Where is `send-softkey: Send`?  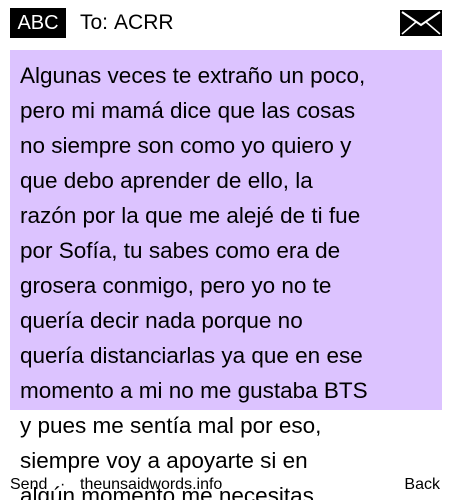
send-softkey: Send is located at coordinates (28, 485).